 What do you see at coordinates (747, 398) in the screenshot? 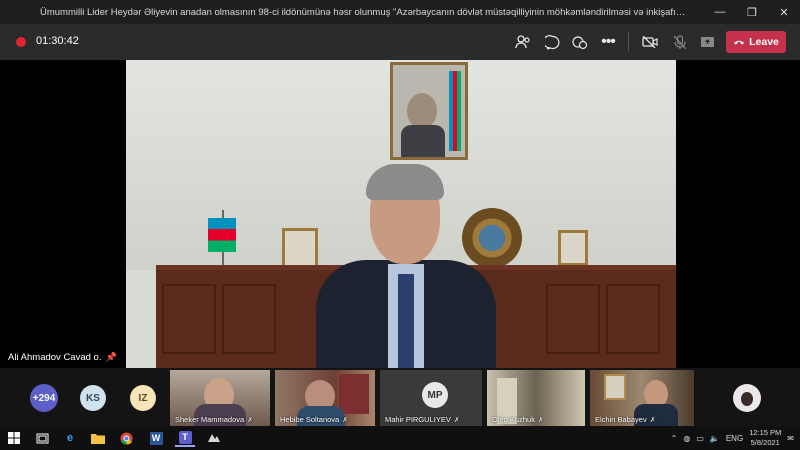
I see `participant-avatar-photo` at bounding box center [747, 398].